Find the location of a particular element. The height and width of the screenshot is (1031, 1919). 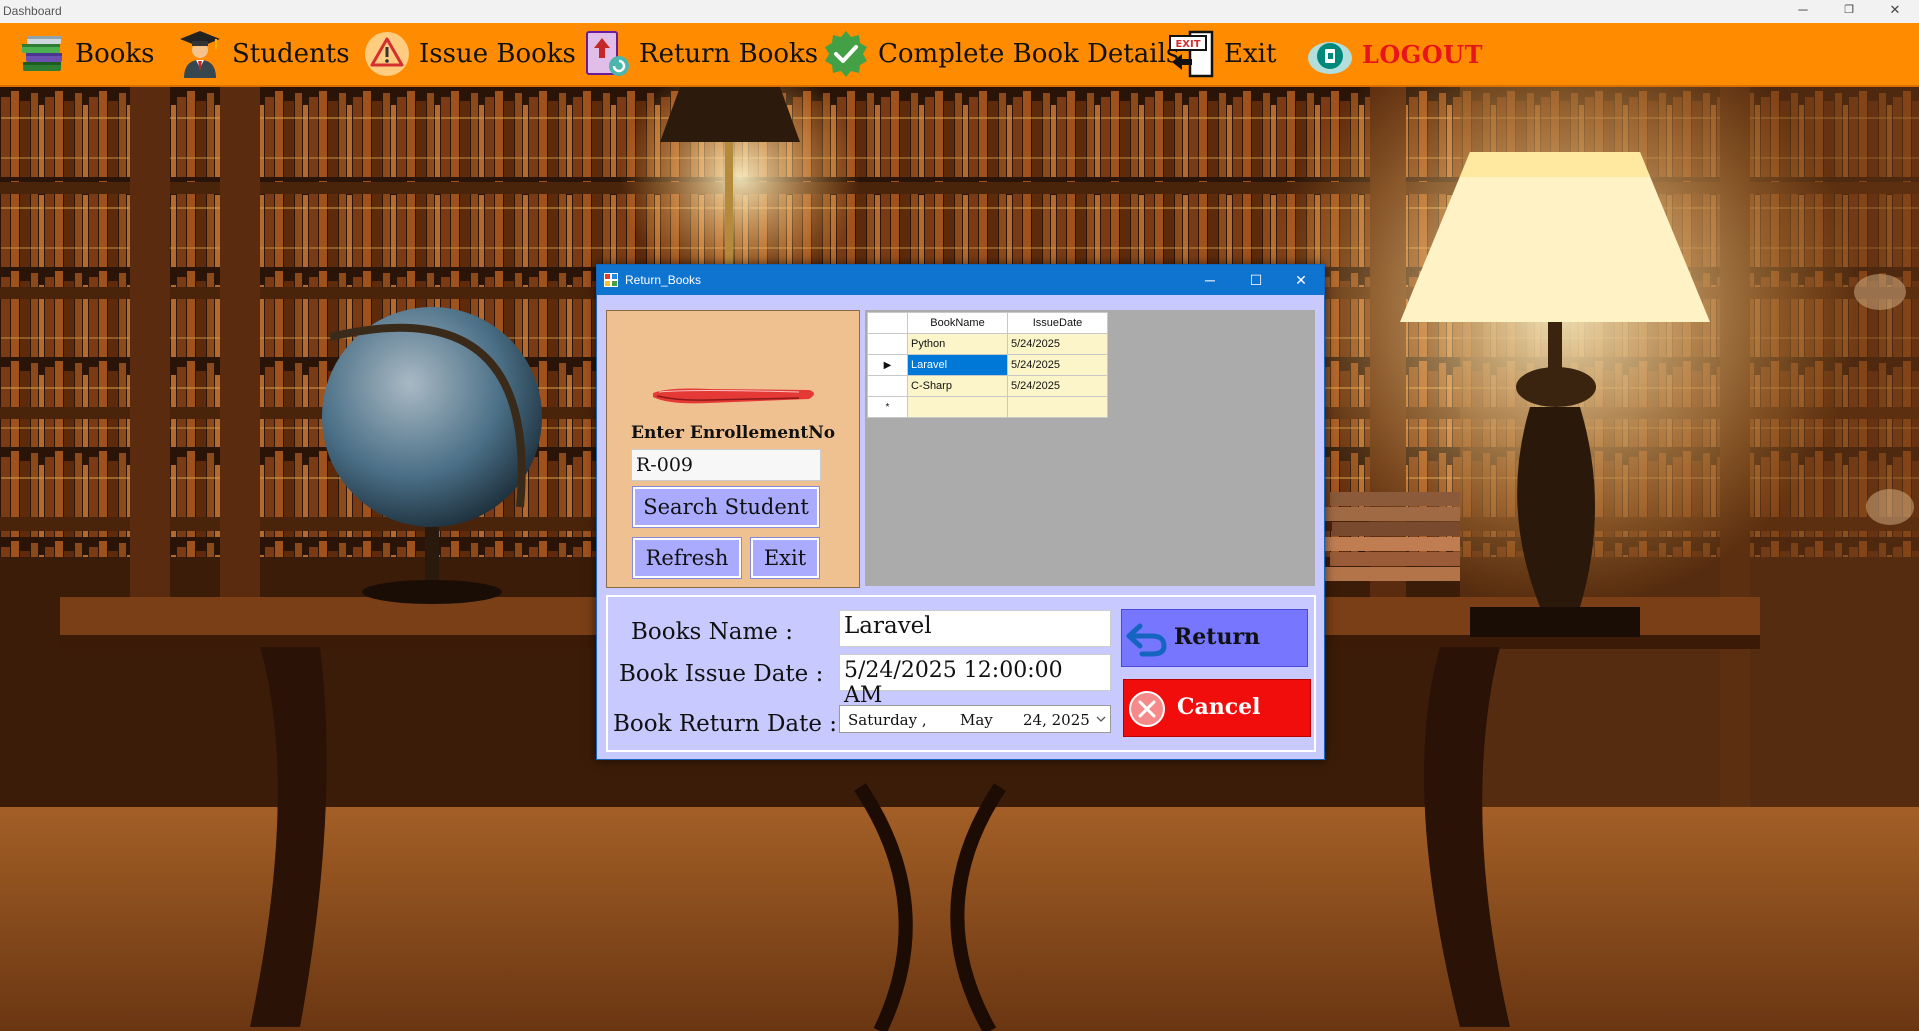

grid-new-row: * is located at coordinates (987, 407).